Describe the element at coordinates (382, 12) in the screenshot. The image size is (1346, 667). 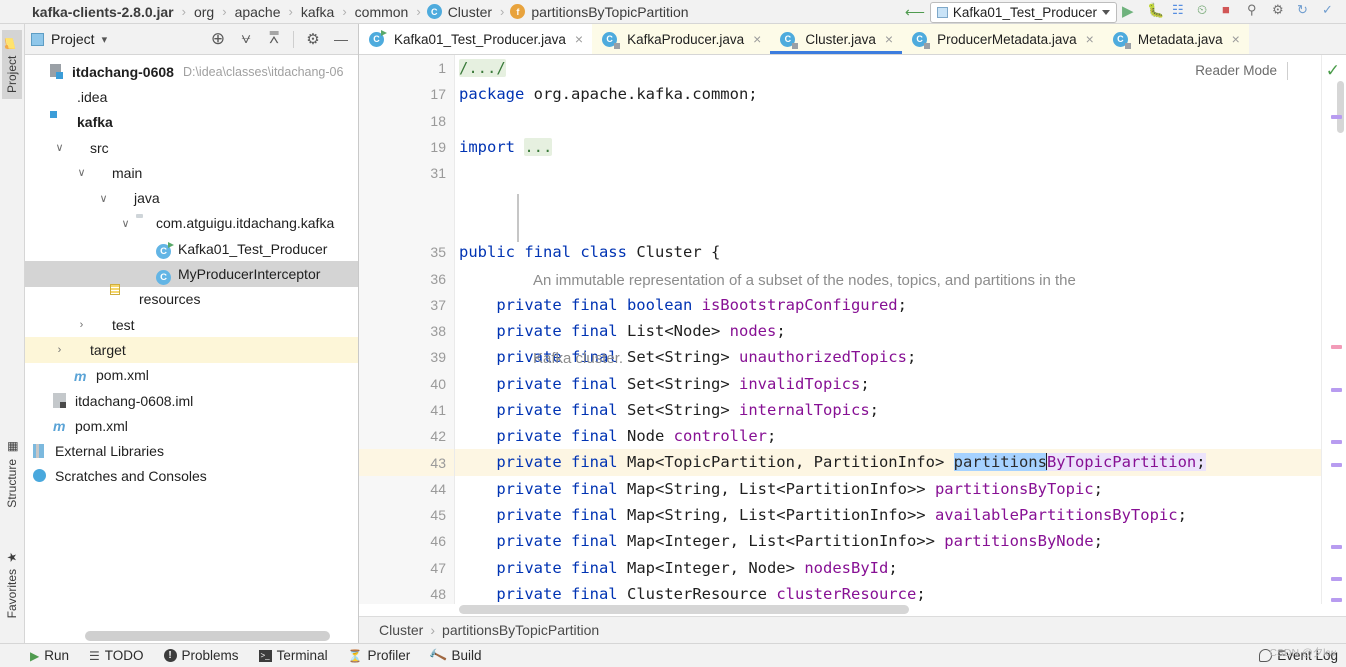
I see `breadcrumb-common: common` at that location.